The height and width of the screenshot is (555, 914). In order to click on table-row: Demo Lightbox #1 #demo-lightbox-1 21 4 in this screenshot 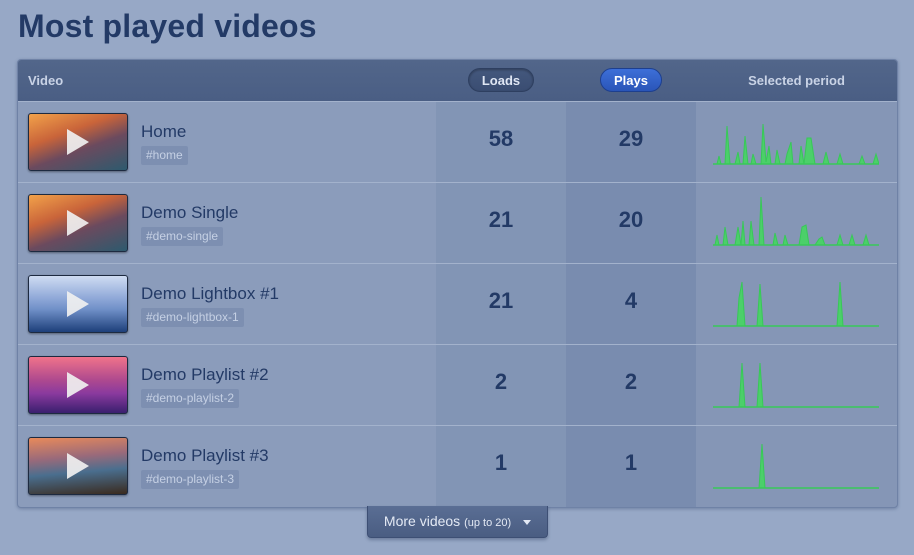, I will do `click(457, 304)`.